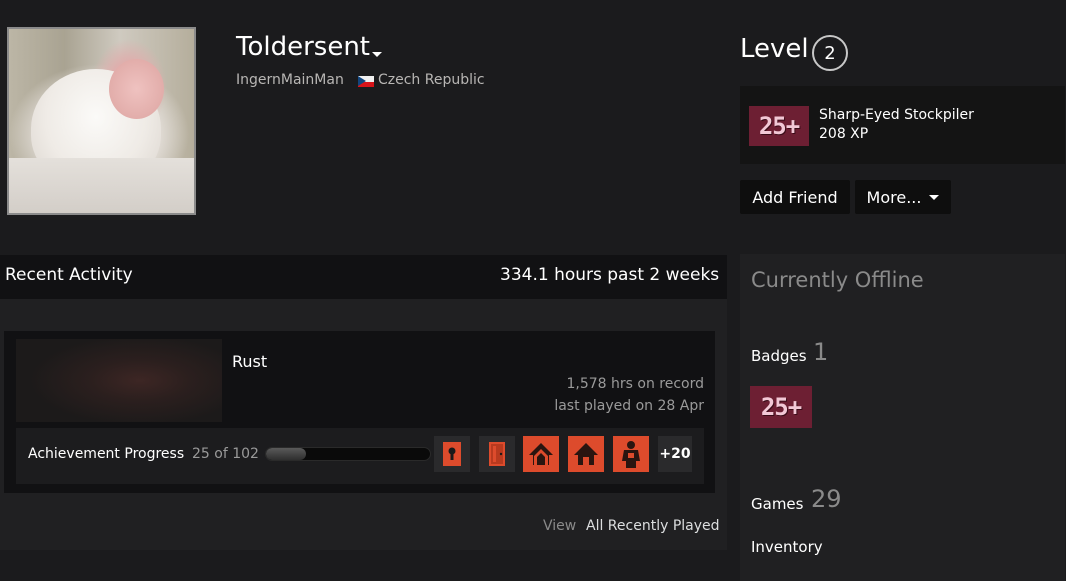  Describe the element at coordinates (119, 380) in the screenshot. I see `game-capsule-image` at that location.